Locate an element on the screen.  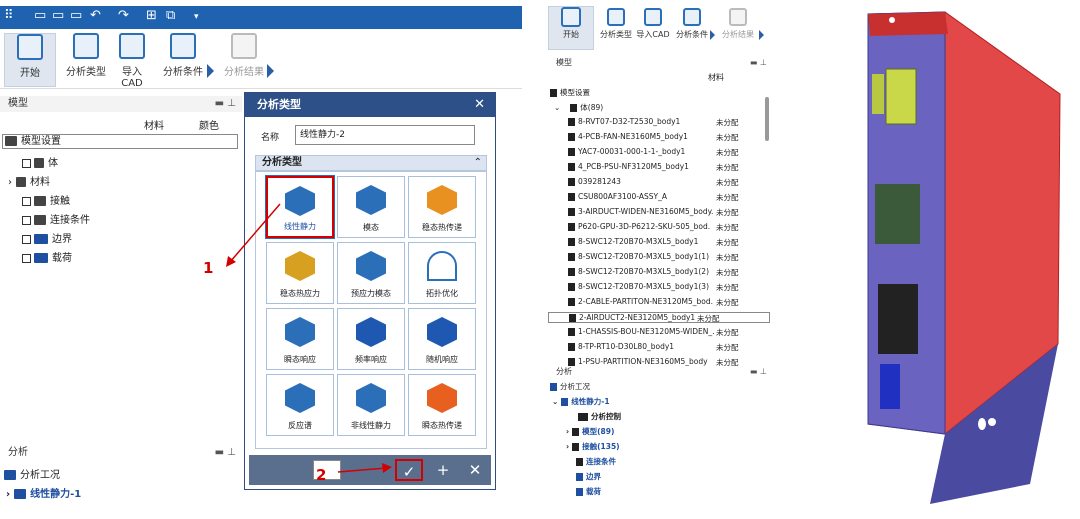
type-prestress-modal: 预应力模态 is located at coordinates (371, 273).